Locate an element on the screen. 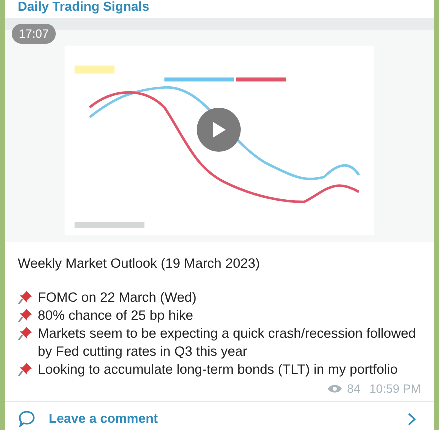 Image resolution: width=439 pixels, height=430 pixels. message-time: 10:59 PM is located at coordinates (395, 389).